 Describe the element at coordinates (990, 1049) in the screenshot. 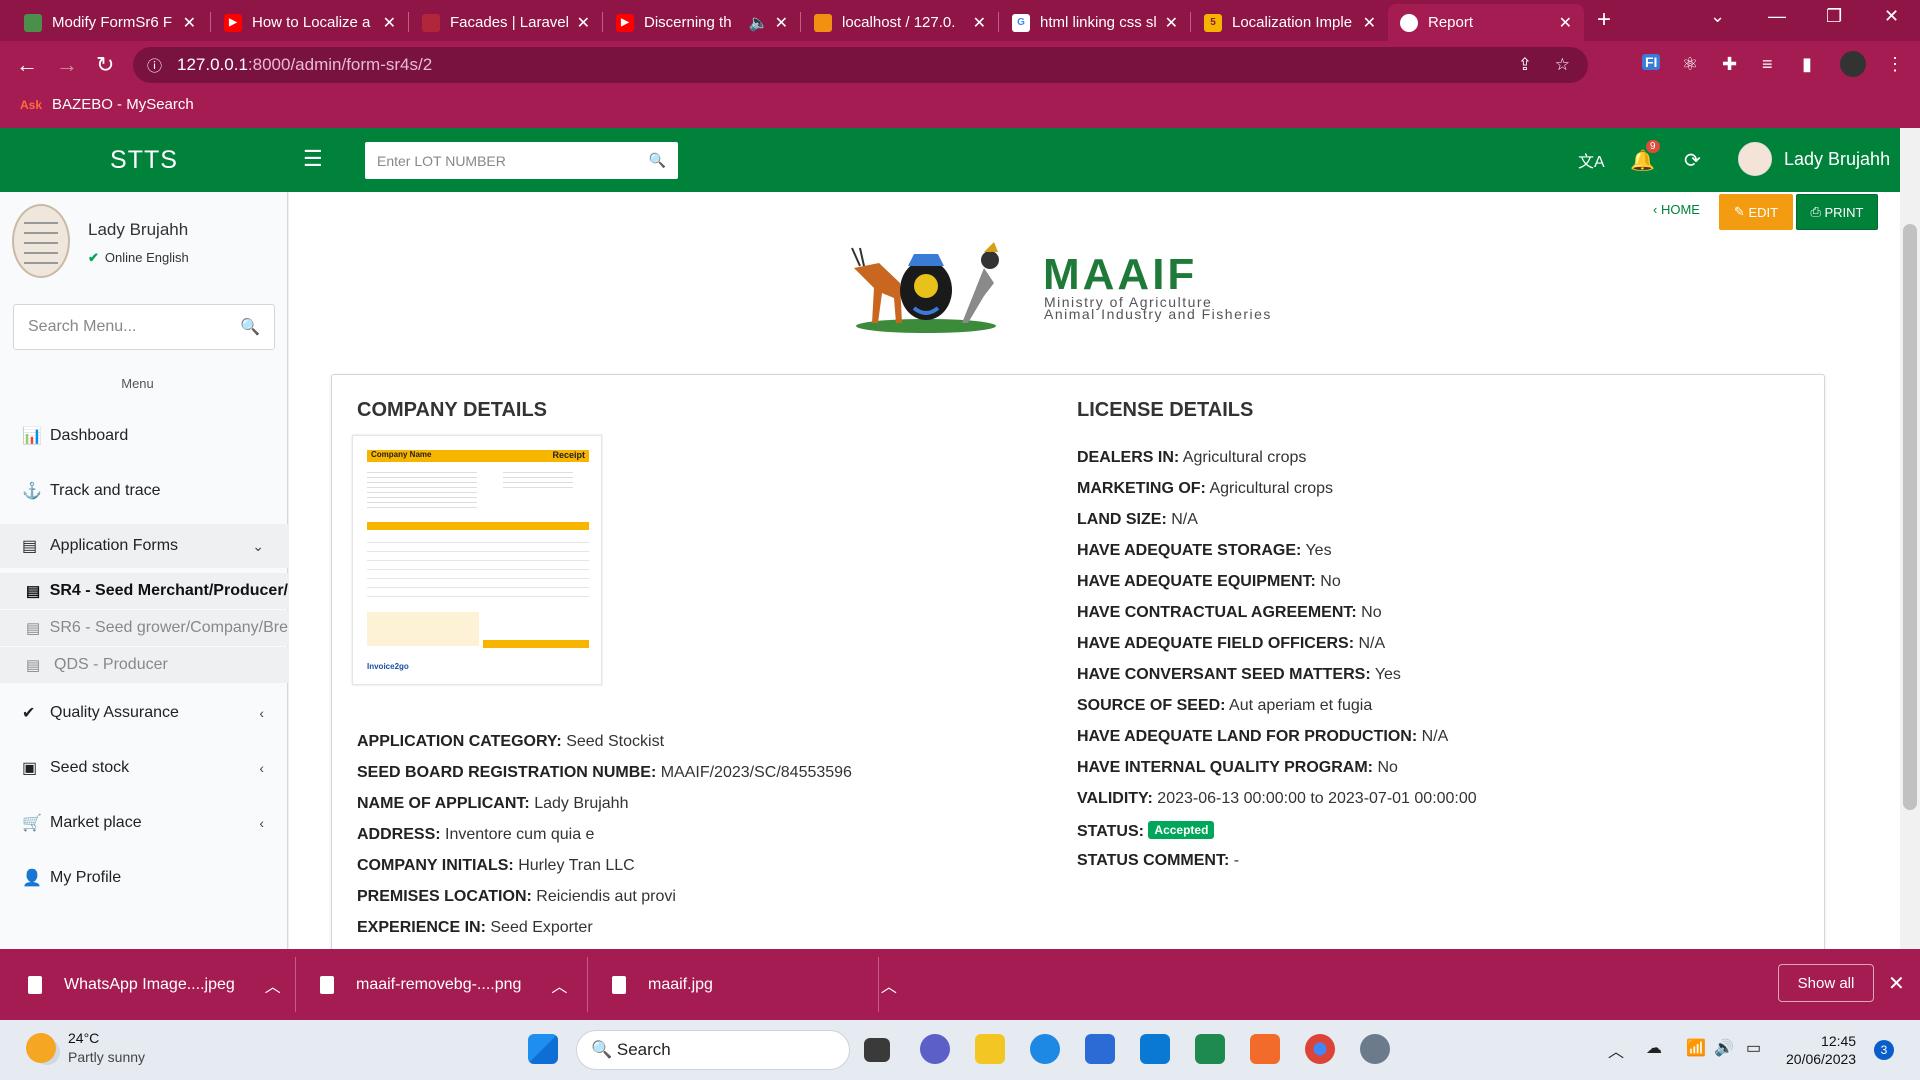

I see `file-explorer-icon` at that location.